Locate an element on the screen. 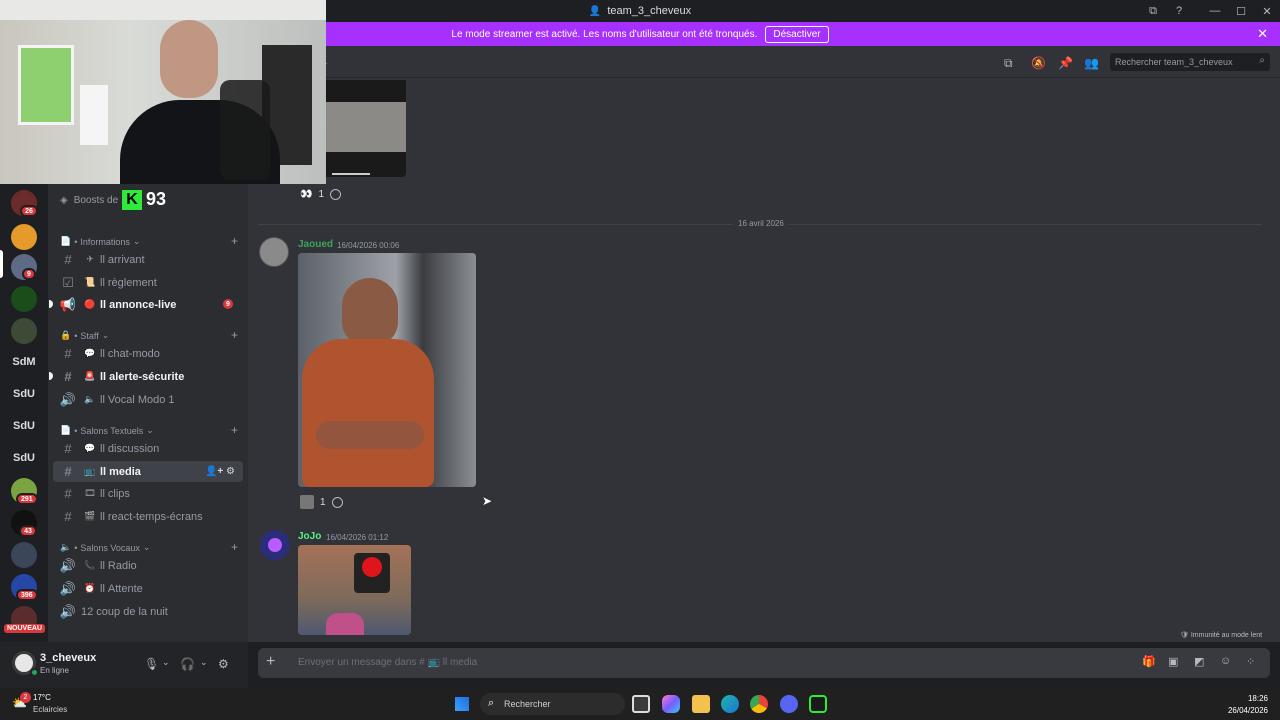 This screenshot has width=1280, height=720. eyes-emoji-icon: 👀 is located at coordinates (306, 194).